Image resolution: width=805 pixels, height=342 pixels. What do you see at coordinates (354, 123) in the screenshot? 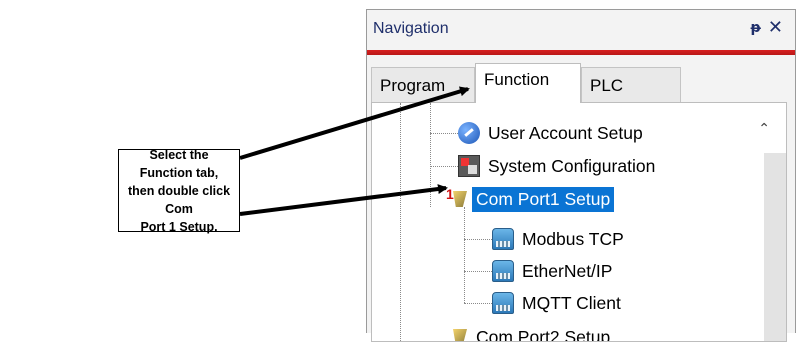
I see `arrow-to-function-tab` at bounding box center [354, 123].